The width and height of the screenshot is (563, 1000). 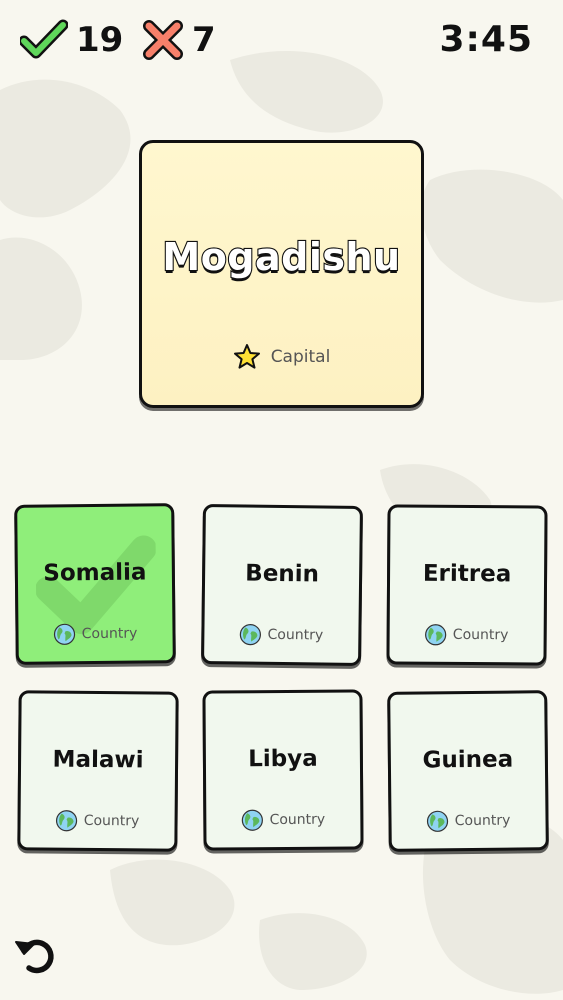 What do you see at coordinates (283, 759) in the screenshot?
I see `answer-name: Libya` at bounding box center [283, 759].